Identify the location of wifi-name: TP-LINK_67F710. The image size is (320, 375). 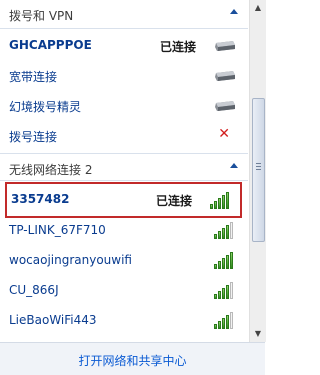
(57, 230).